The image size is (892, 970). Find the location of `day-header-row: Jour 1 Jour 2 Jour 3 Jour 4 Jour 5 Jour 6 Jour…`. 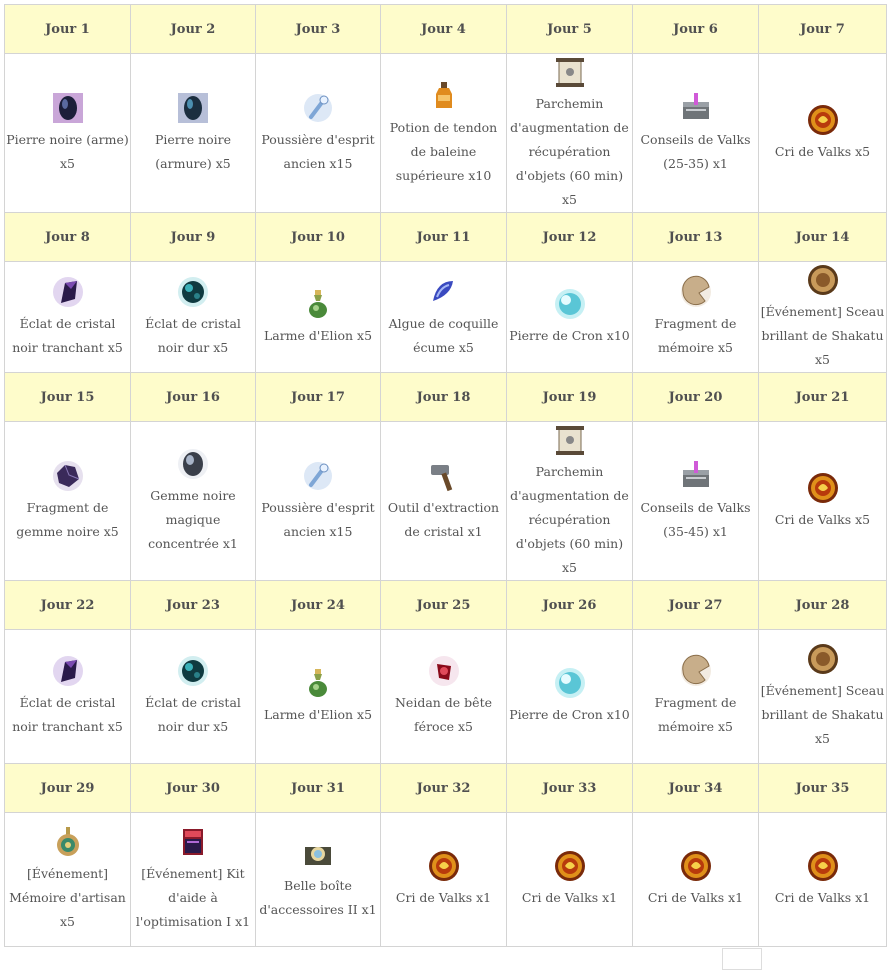

day-header-row: Jour 1 Jour 2 Jour 3 Jour 4 Jour 5 Jour 6 Jour… is located at coordinates (445, 29).